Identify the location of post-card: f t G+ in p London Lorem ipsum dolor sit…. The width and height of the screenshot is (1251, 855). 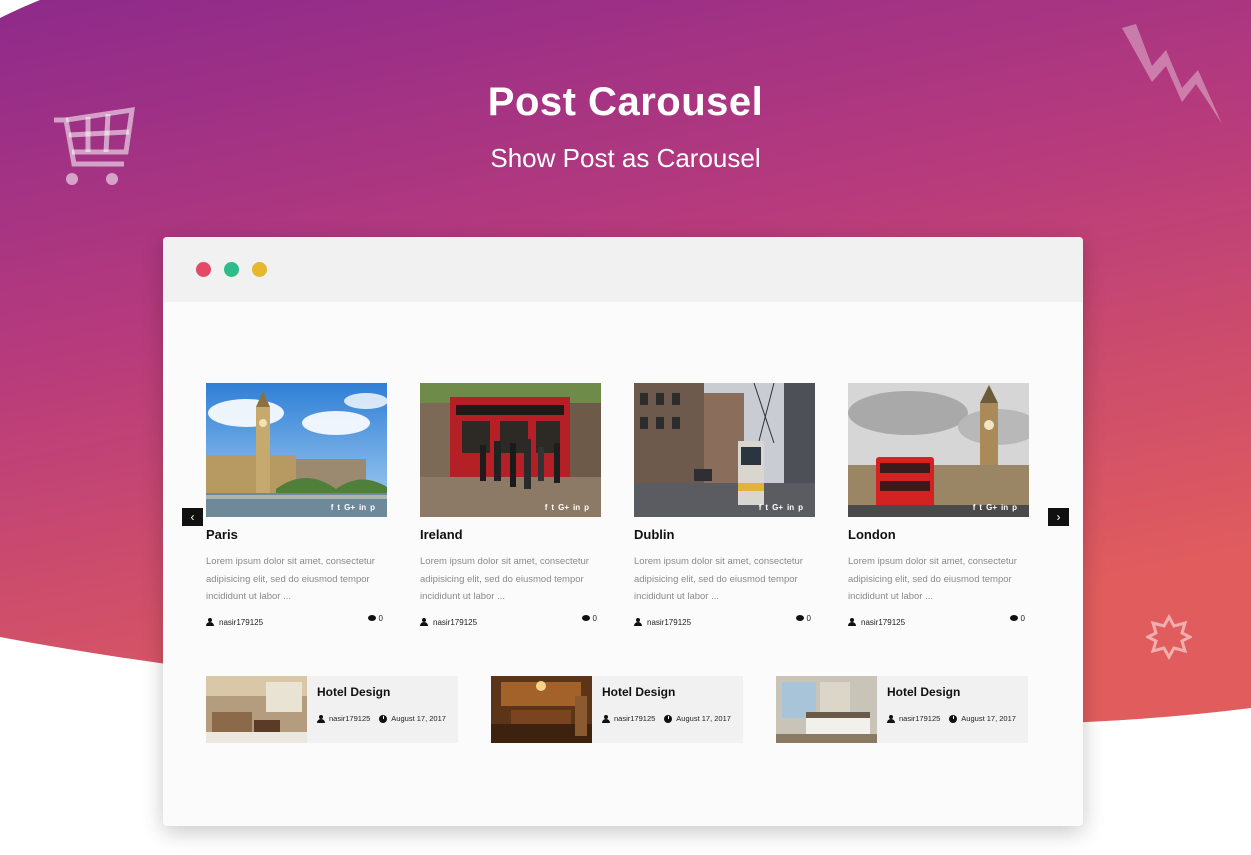
(938, 506).